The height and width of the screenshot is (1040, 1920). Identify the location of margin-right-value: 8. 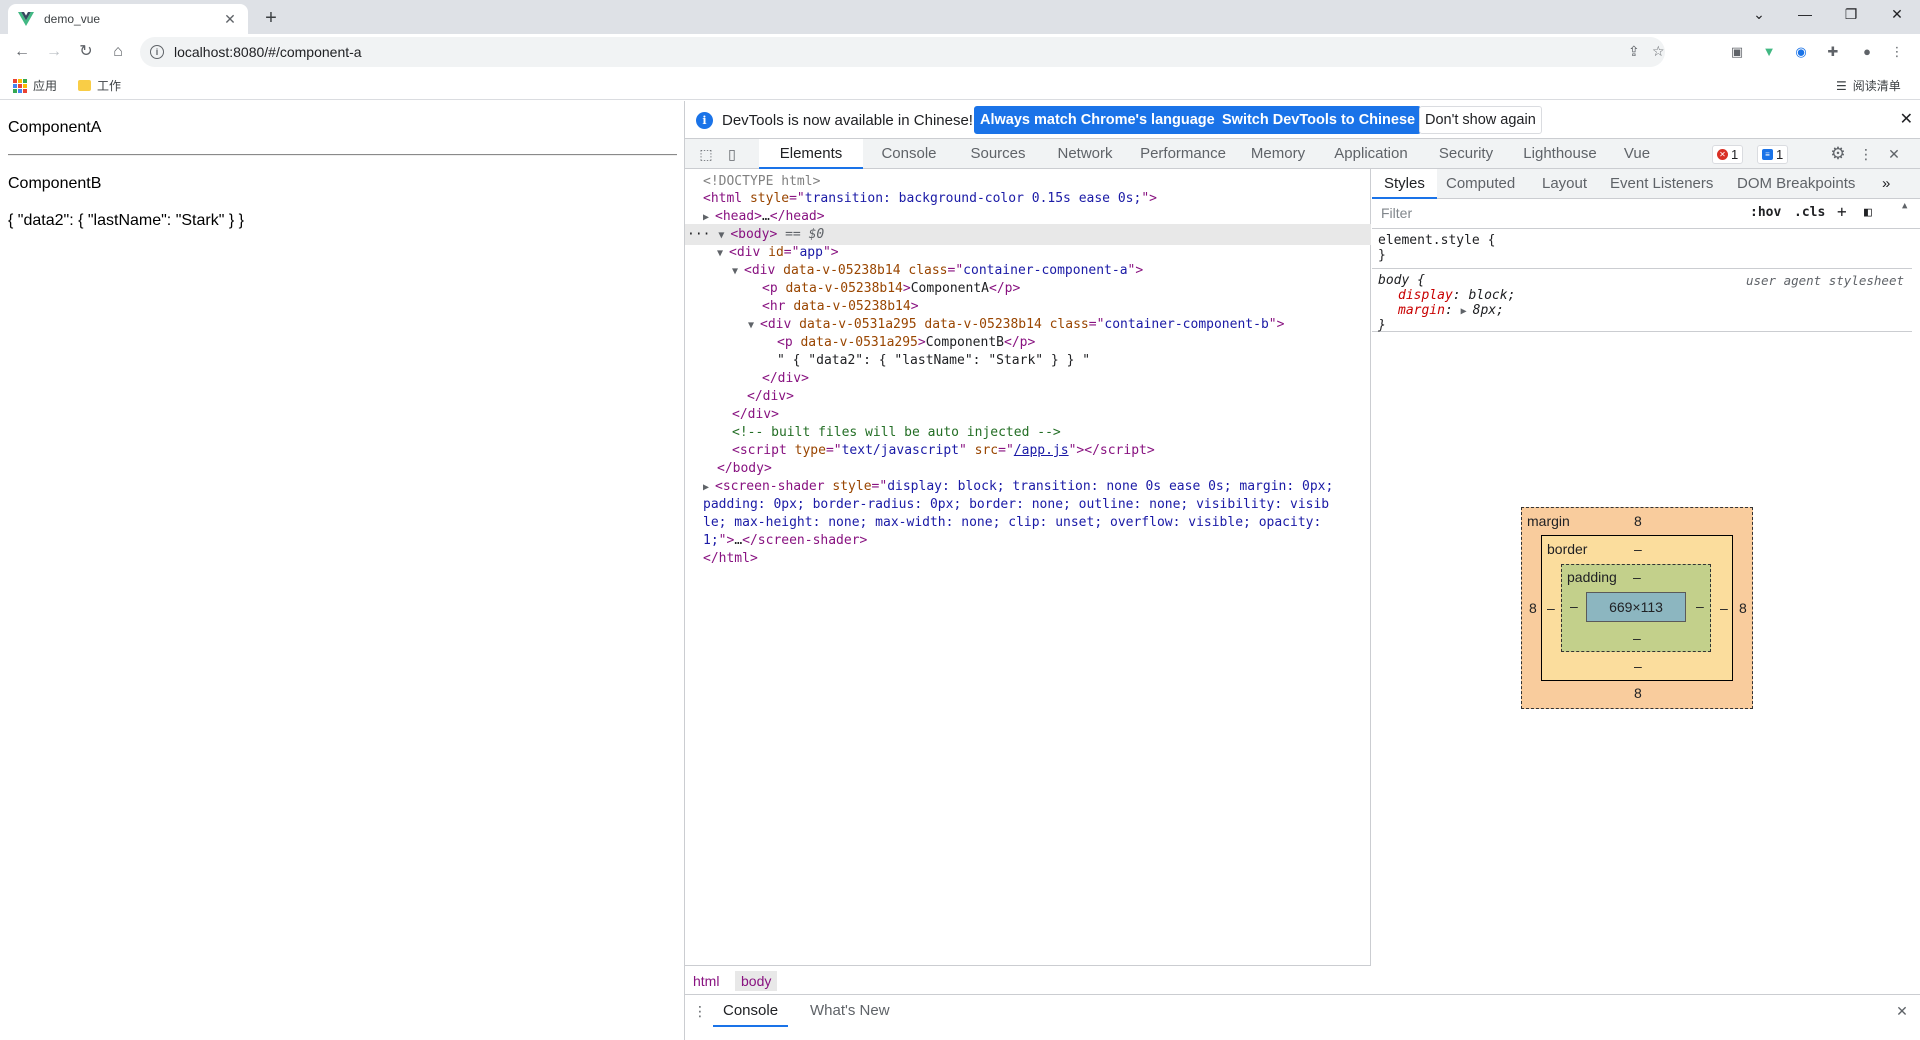
(1743, 608).